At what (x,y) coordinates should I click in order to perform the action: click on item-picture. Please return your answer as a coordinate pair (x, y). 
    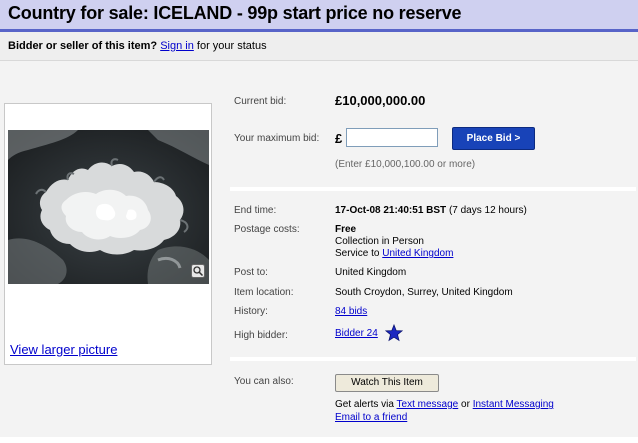
    Looking at the image, I should click on (108, 207).